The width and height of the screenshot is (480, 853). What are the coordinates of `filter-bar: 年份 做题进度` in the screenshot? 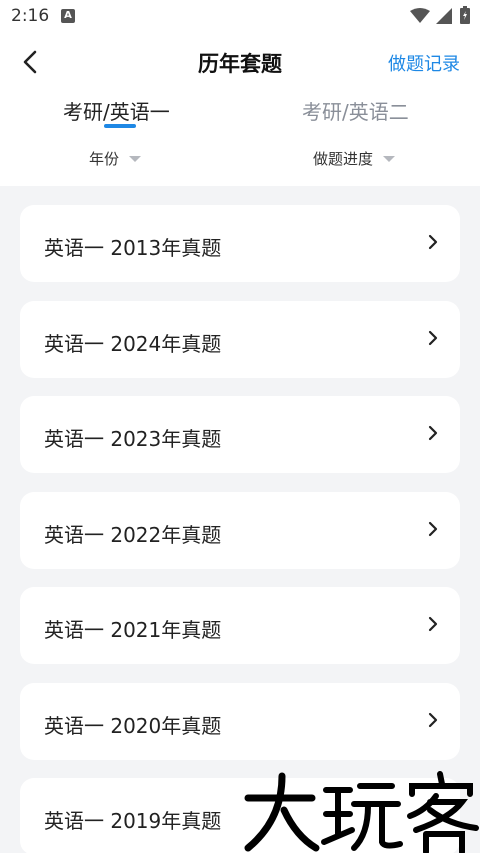 It's located at (240, 160).